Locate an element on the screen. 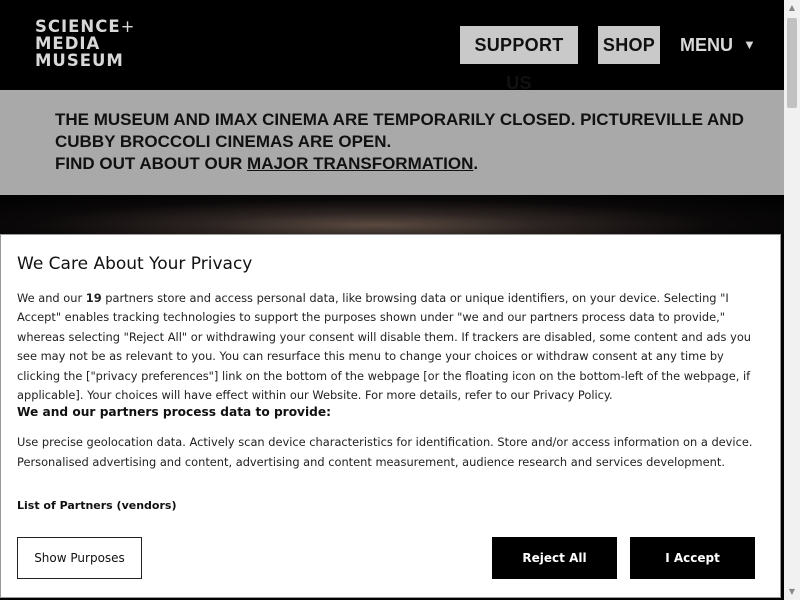 This screenshot has height=600, width=800. menu-label: MENU is located at coordinates (706, 45).